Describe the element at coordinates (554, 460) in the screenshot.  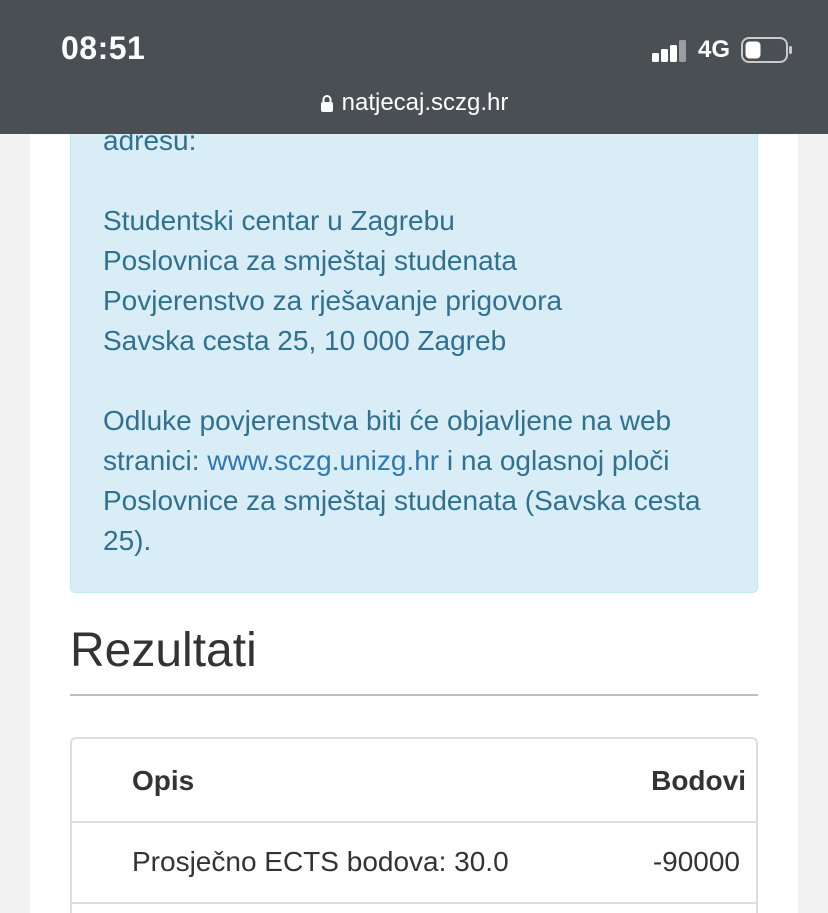
I see `decision-line-2-suffix: i na oglasnoj ploči` at that location.